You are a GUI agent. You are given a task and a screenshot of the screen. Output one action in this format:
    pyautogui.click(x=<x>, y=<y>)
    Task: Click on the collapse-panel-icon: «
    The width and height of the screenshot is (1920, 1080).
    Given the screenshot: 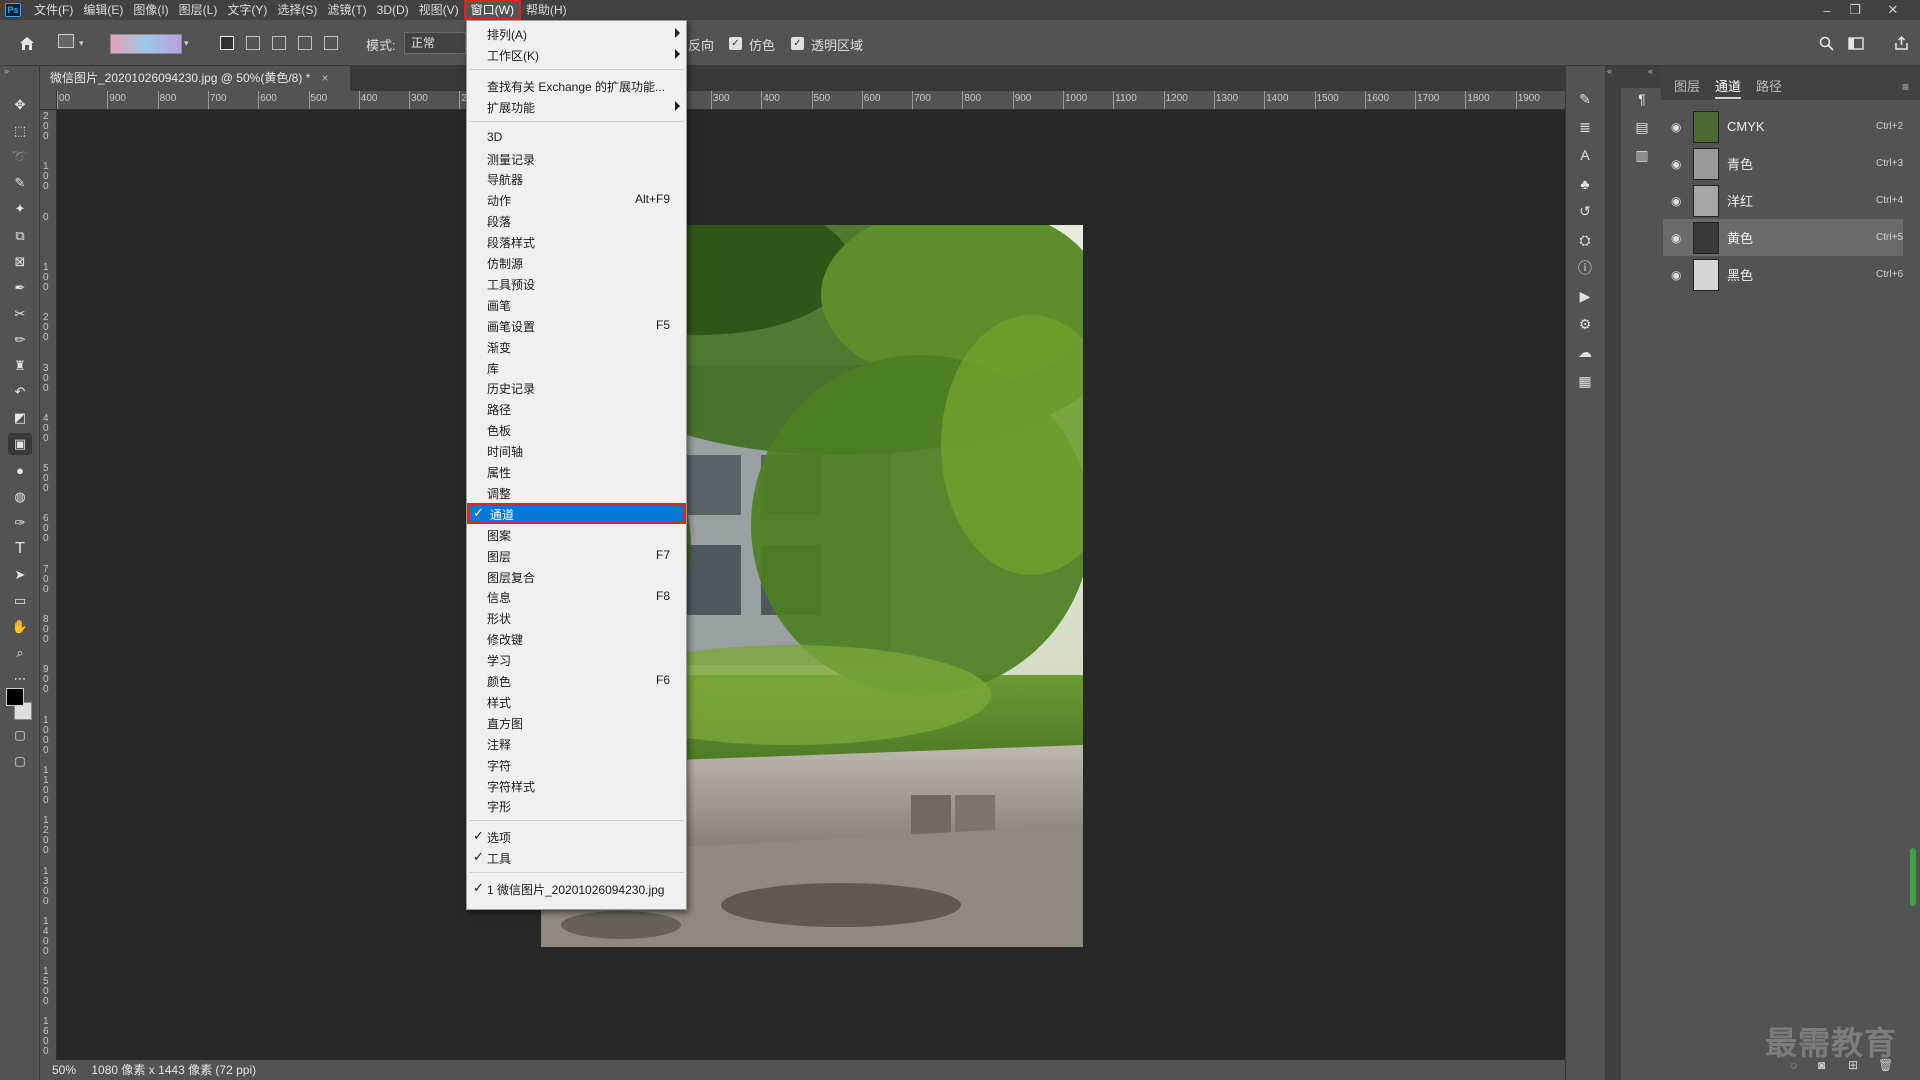 What is the action you would take?
    pyautogui.click(x=1650, y=71)
    